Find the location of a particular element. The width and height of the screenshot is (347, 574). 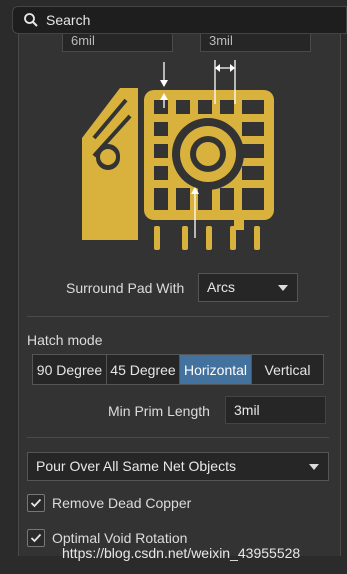

hatch-vertical-button: Vertical is located at coordinates (287, 369).